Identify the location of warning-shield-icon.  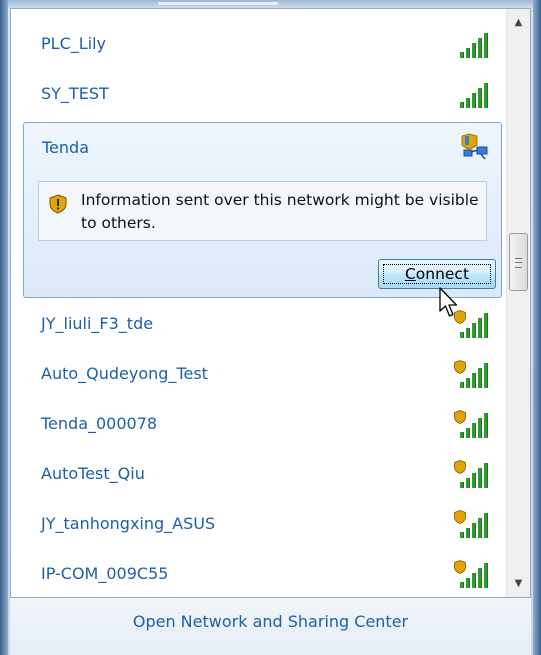
(58, 204).